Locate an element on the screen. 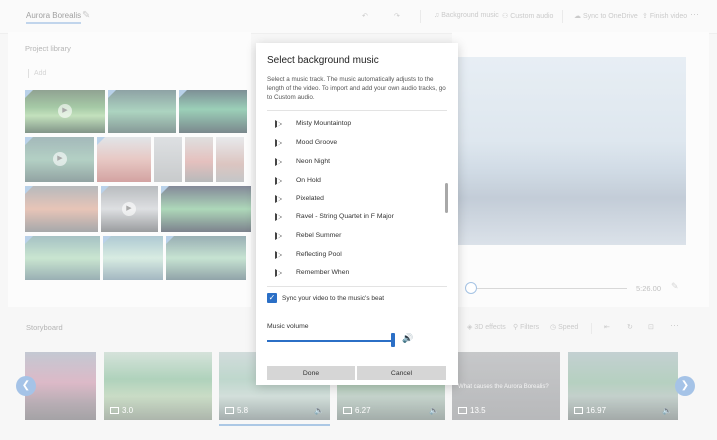 The width and height of the screenshot is (717, 440). track-name: Remember When is located at coordinates (323, 272).